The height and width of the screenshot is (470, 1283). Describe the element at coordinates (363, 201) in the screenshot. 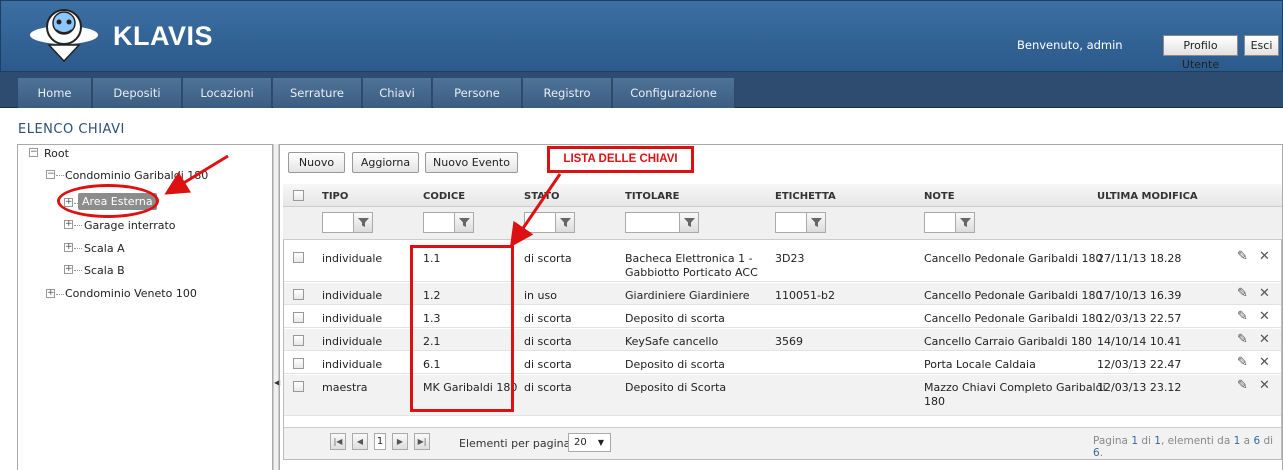

I see `annotation-arrows` at that location.